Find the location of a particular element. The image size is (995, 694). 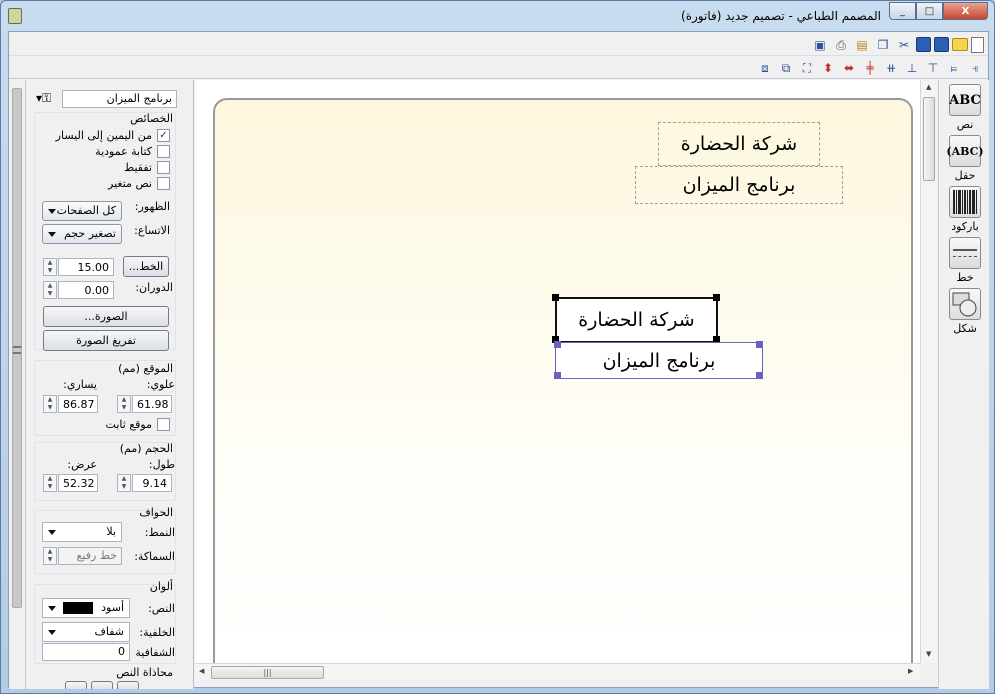

canvas-vertical-scrollbar: ▲ ▼ is located at coordinates (928, 371).